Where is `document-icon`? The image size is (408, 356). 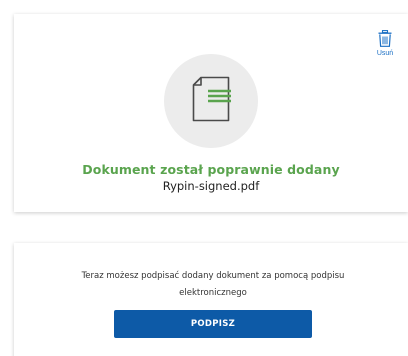
document-icon is located at coordinates (211, 101).